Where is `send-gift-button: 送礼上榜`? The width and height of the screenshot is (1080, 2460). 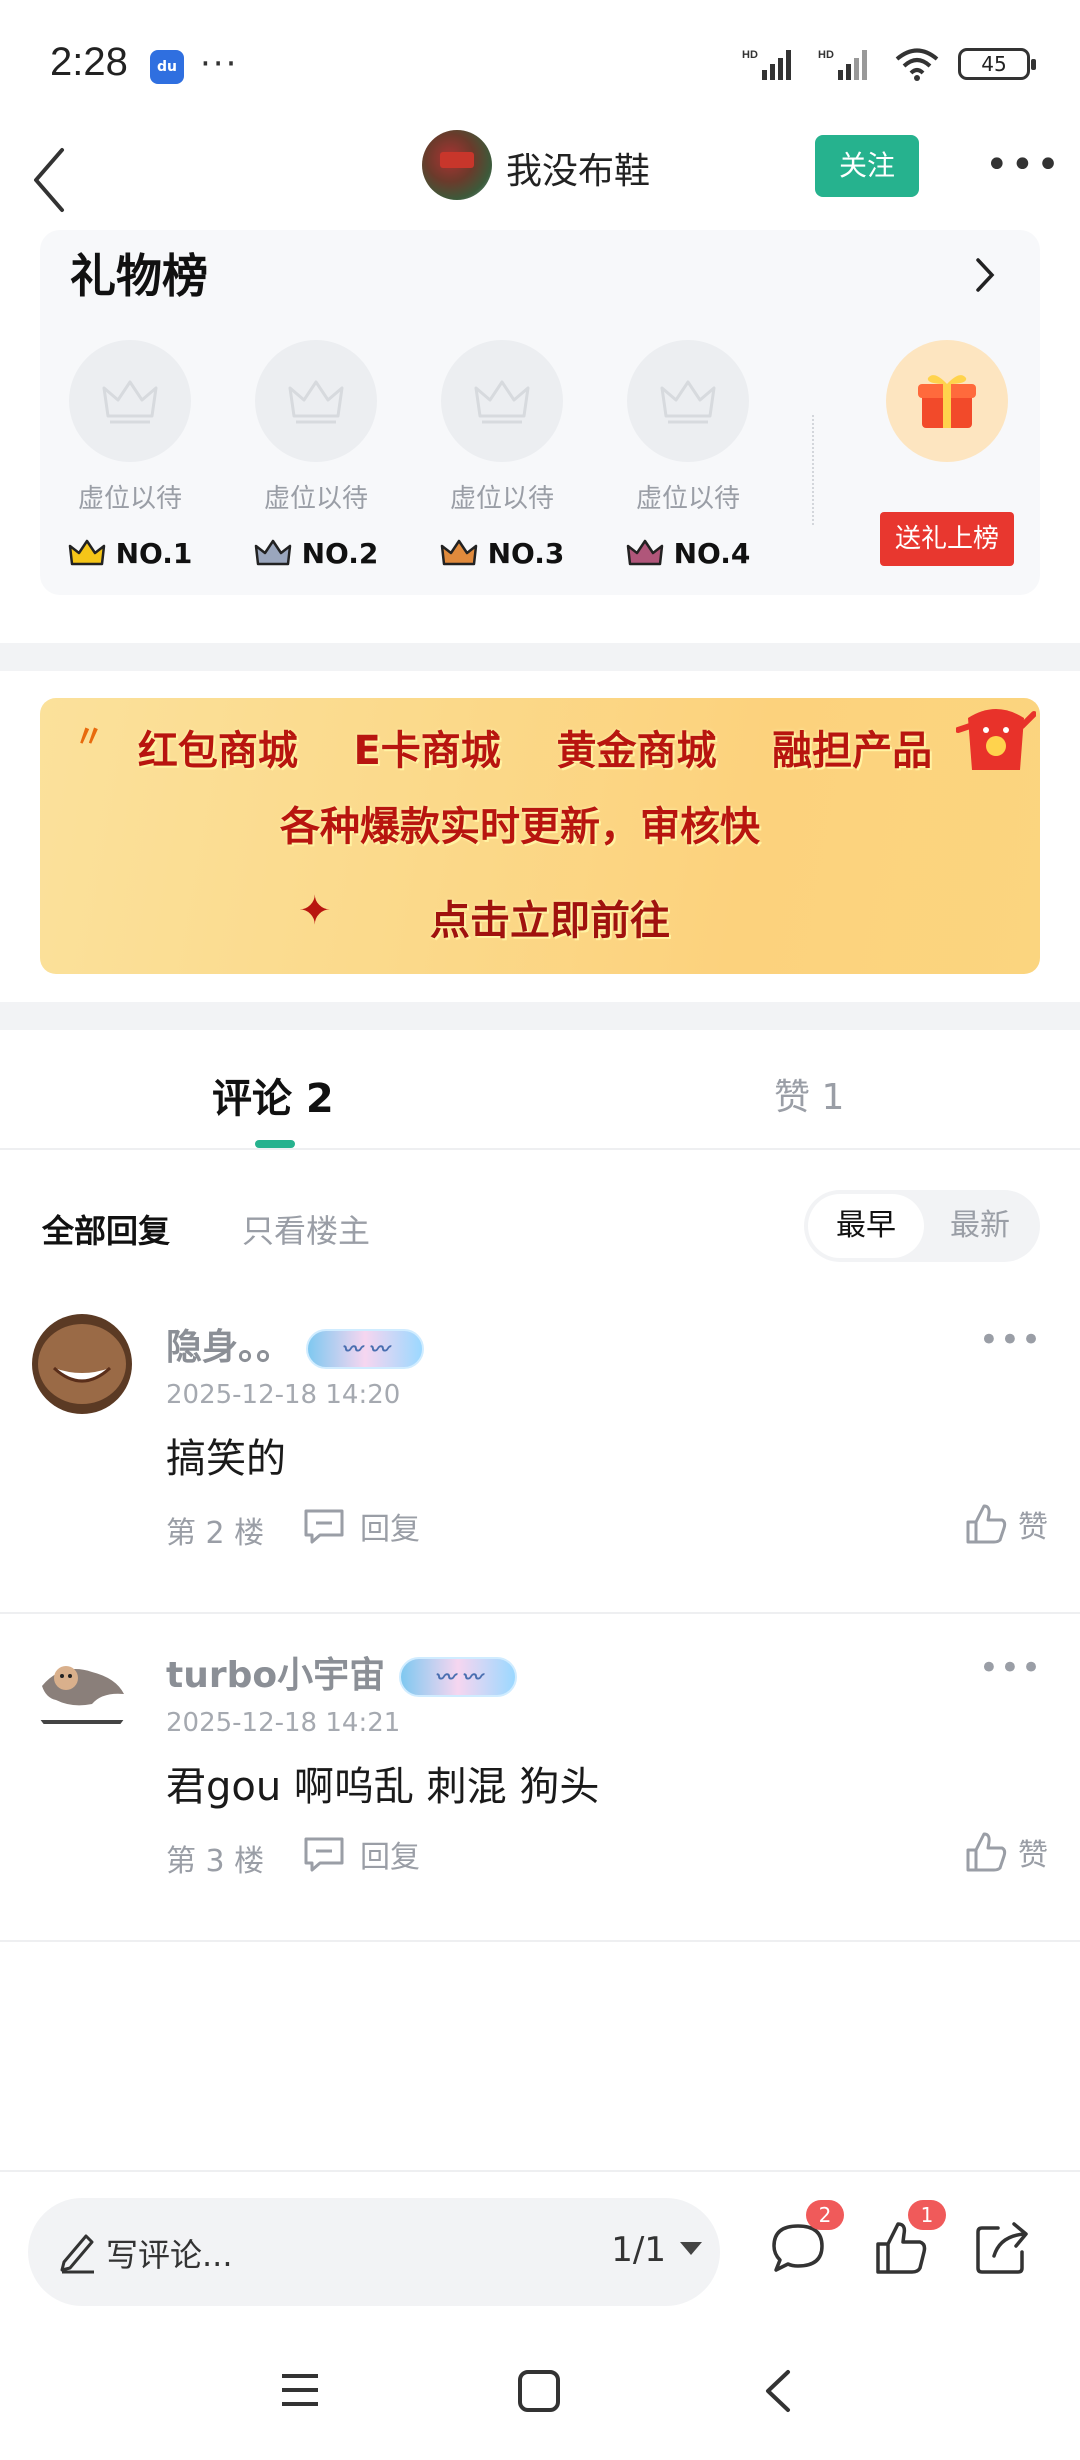 send-gift-button: 送礼上榜 is located at coordinates (947, 539).